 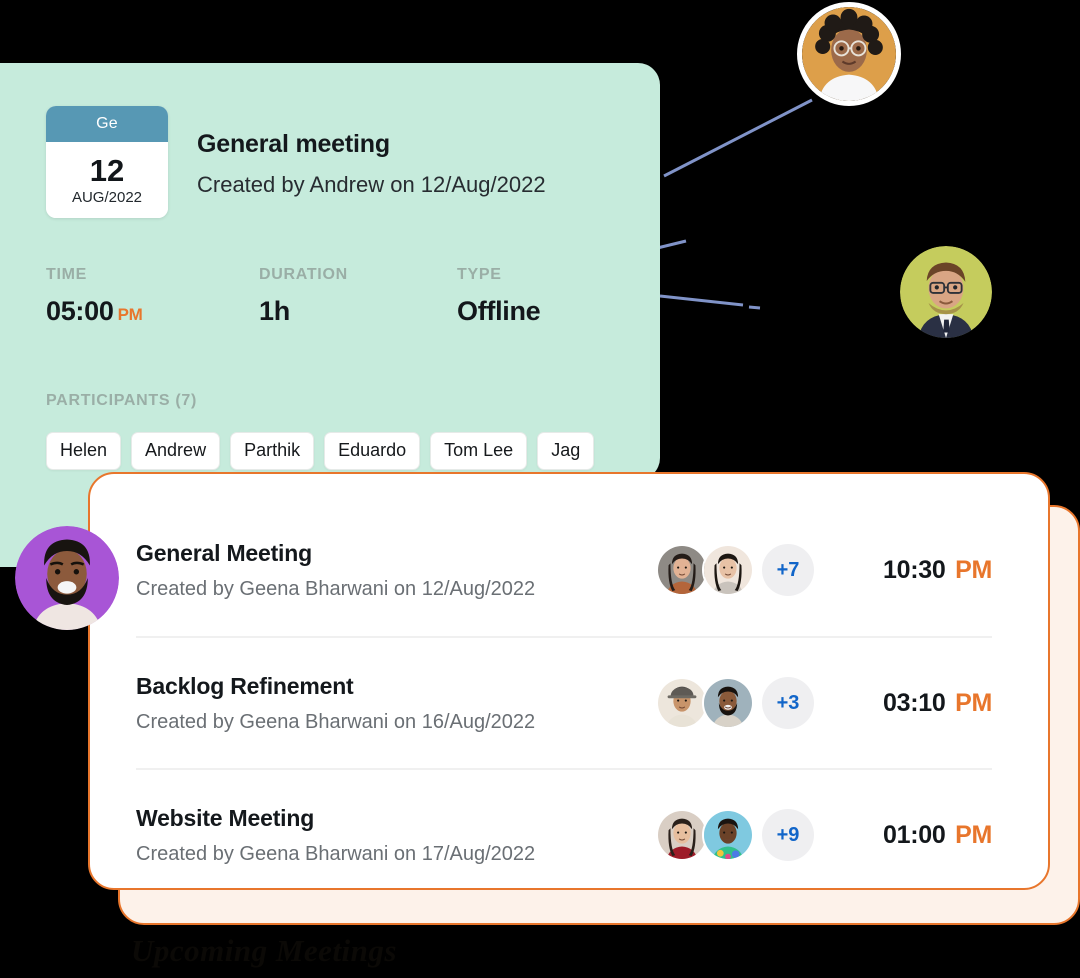 I want to click on meeting-row-time-number: 01:00, so click(x=914, y=834).